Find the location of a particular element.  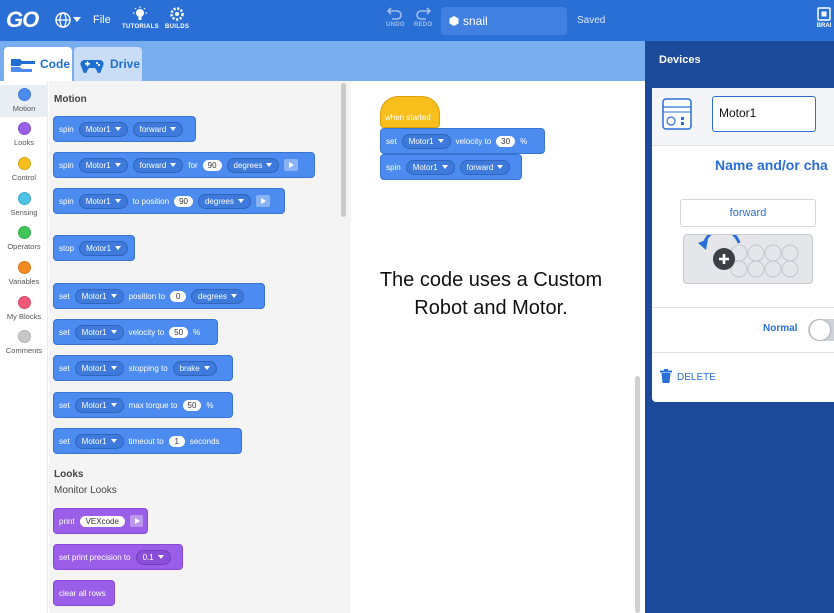

redo-icon is located at coordinates (424, 13).